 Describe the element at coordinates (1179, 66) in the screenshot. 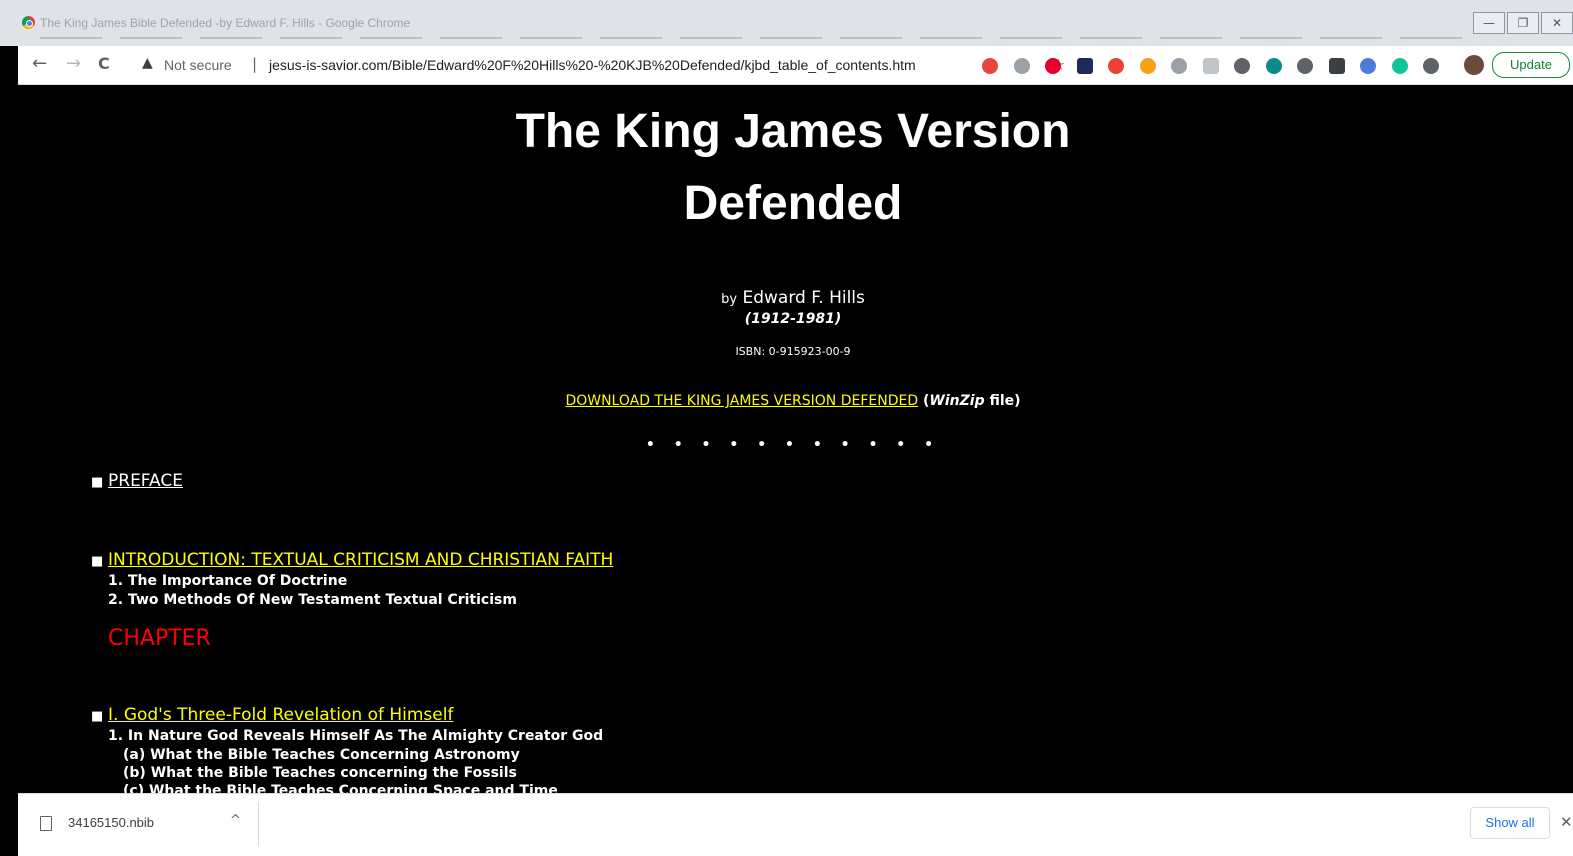

I see `ext-camera-icon` at that location.